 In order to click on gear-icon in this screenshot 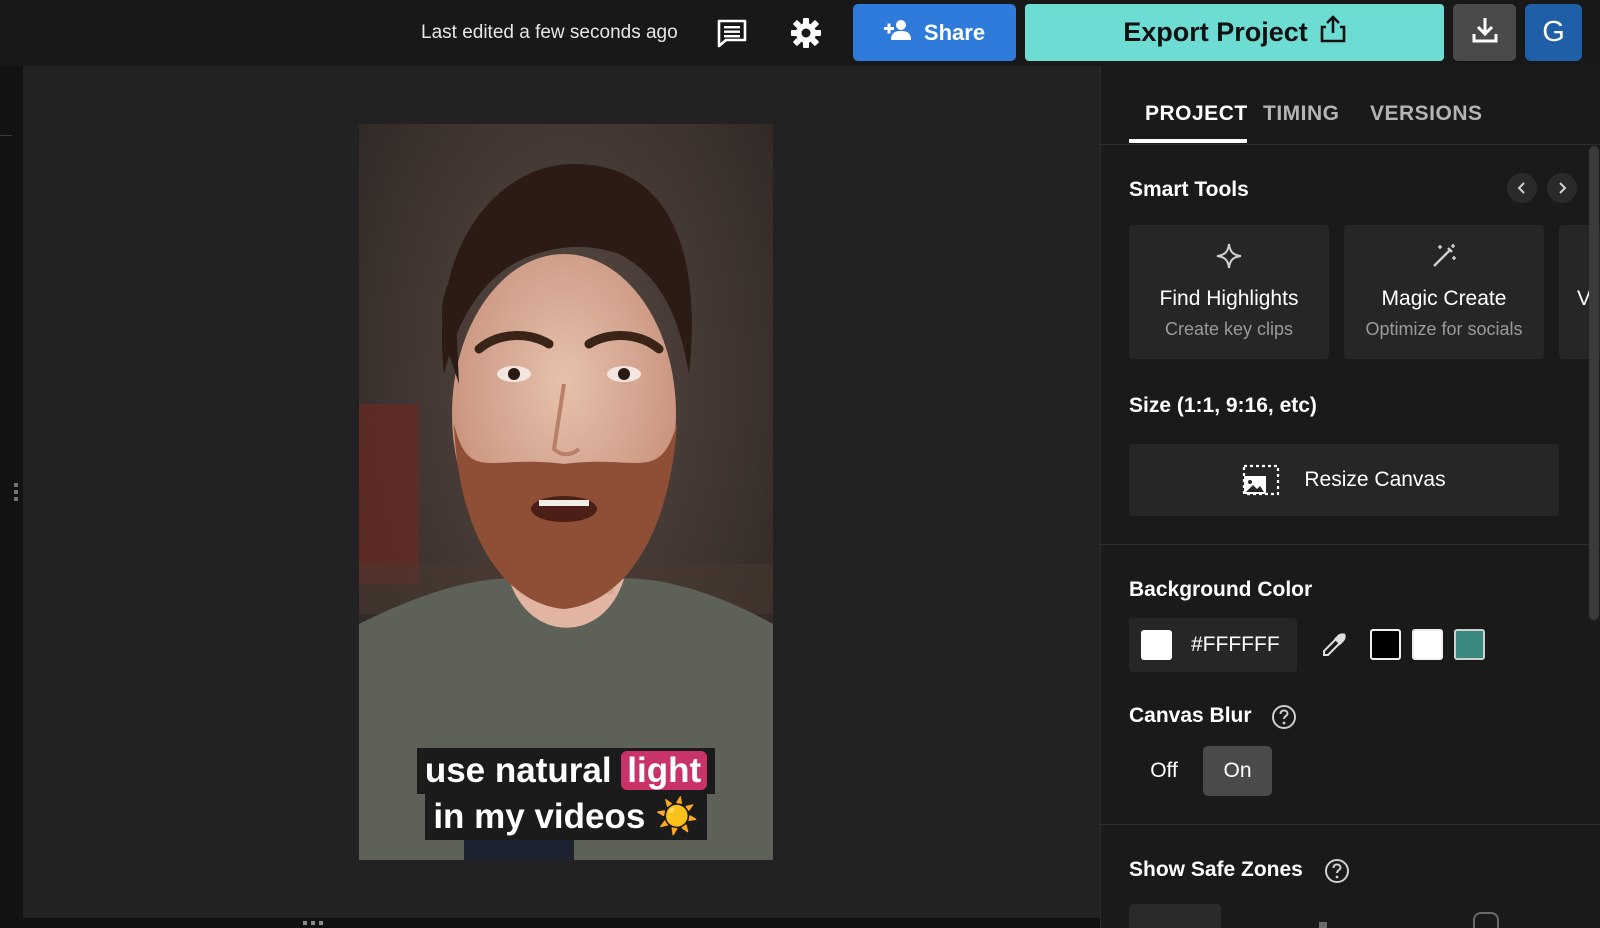, I will do `click(806, 33)`.